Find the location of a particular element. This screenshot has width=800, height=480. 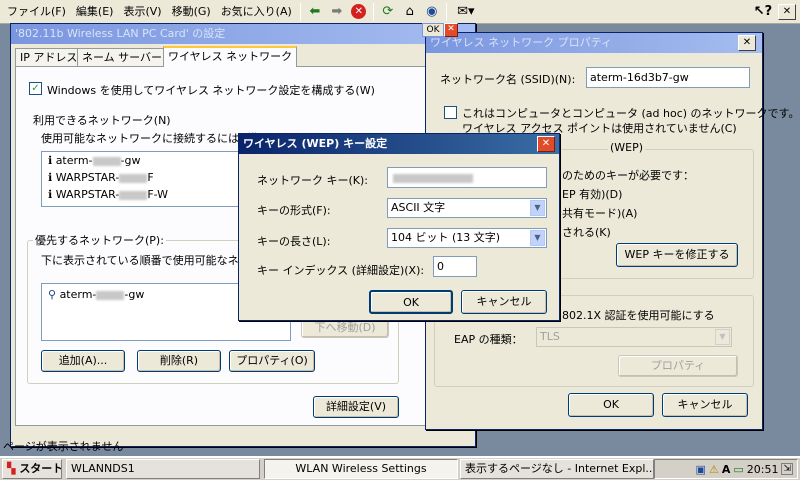

tab-label: IP アドレス is located at coordinates (49, 57).